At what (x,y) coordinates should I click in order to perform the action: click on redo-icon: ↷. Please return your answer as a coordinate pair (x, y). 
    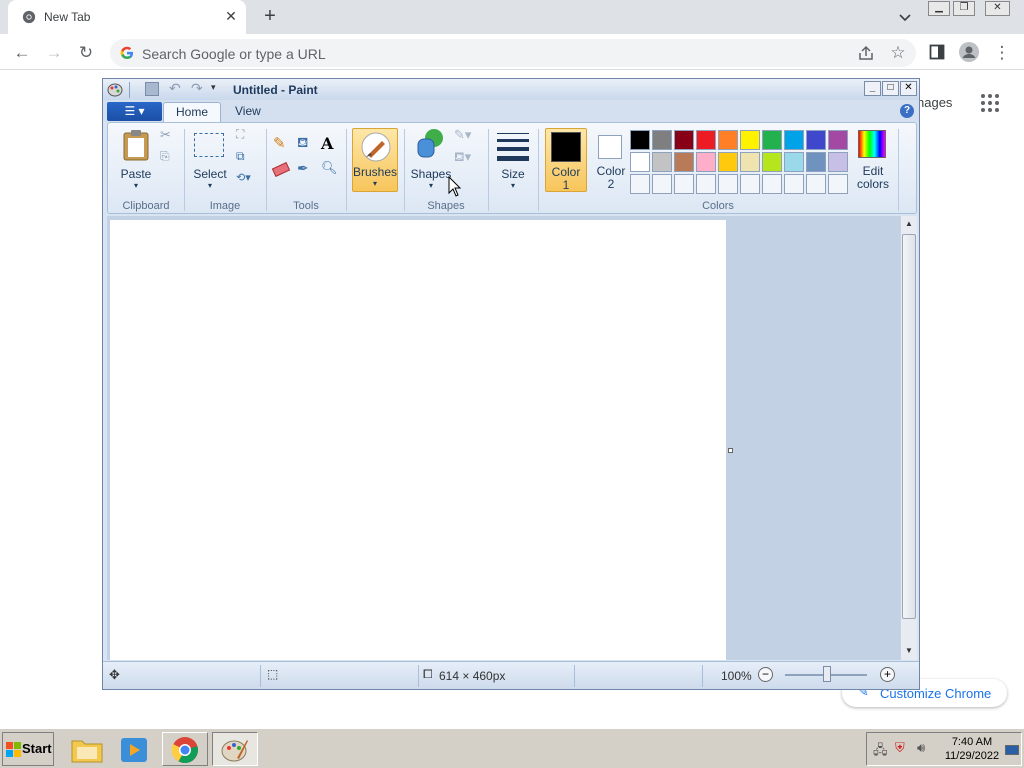
    Looking at the image, I should click on (197, 88).